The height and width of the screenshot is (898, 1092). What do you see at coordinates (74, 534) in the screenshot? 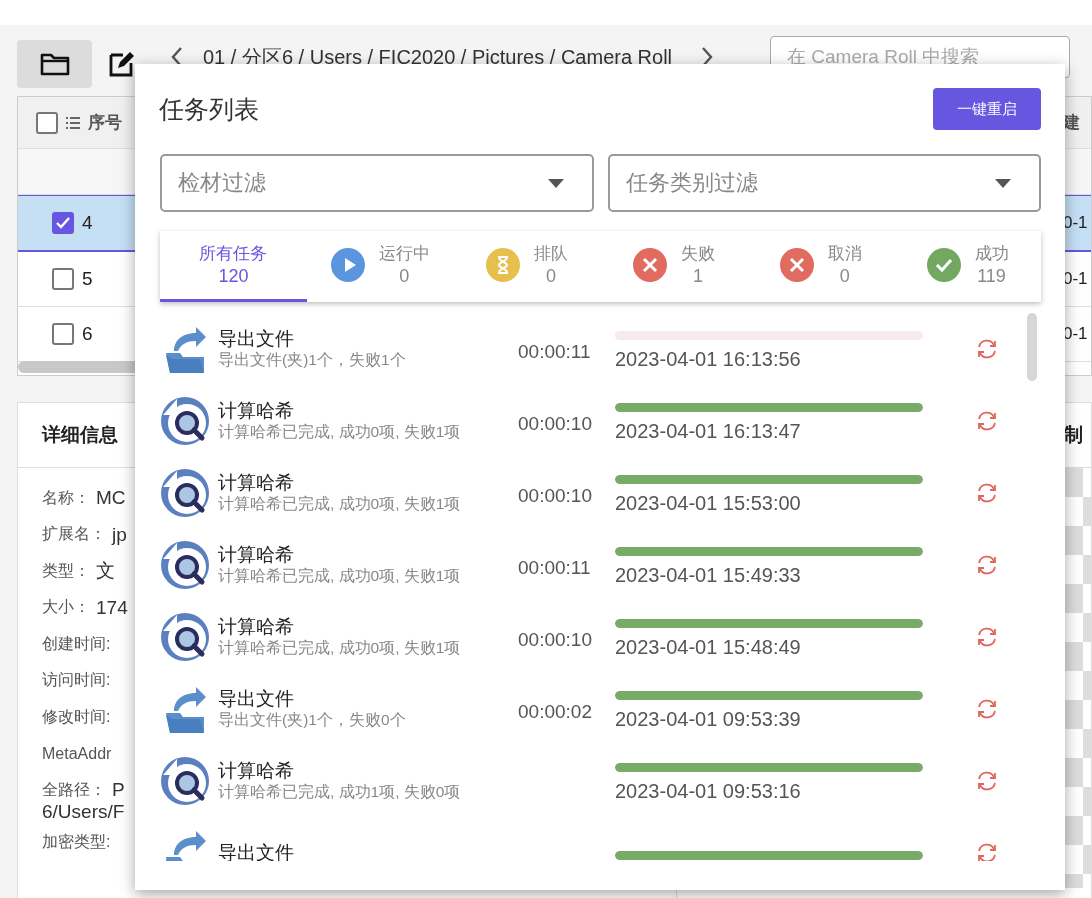
I see `field-label: 扩展名：` at bounding box center [74, 534].